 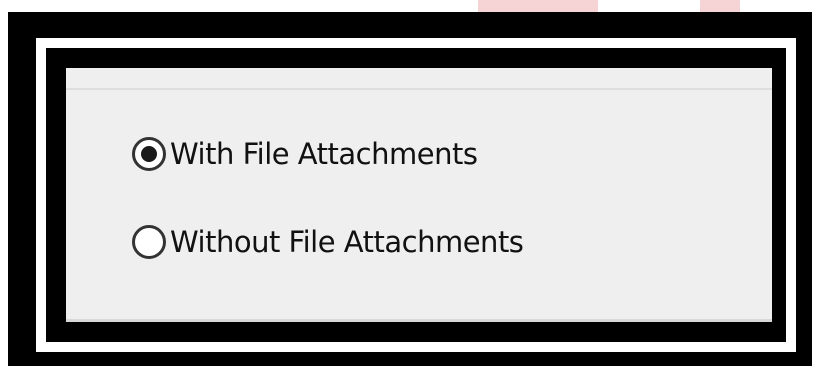 I want to click on radio-selected-dot, so click(x=149, y=154).